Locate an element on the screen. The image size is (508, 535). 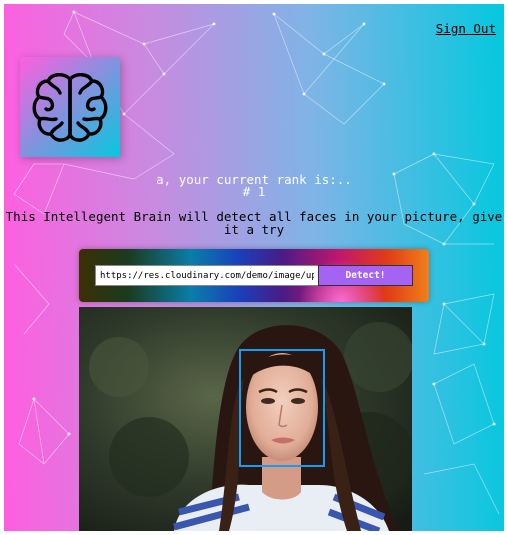
rank-value: # 1 is located at coordinates (254, 191).